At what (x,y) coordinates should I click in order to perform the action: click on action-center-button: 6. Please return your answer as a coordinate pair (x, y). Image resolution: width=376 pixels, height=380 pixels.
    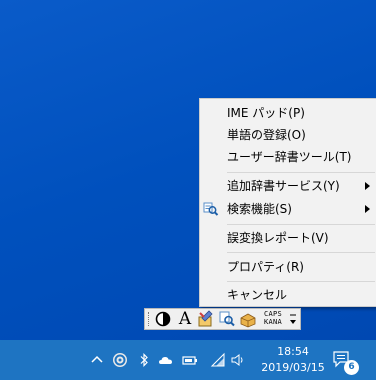
    Looking at the image, I should click on (345, 363).